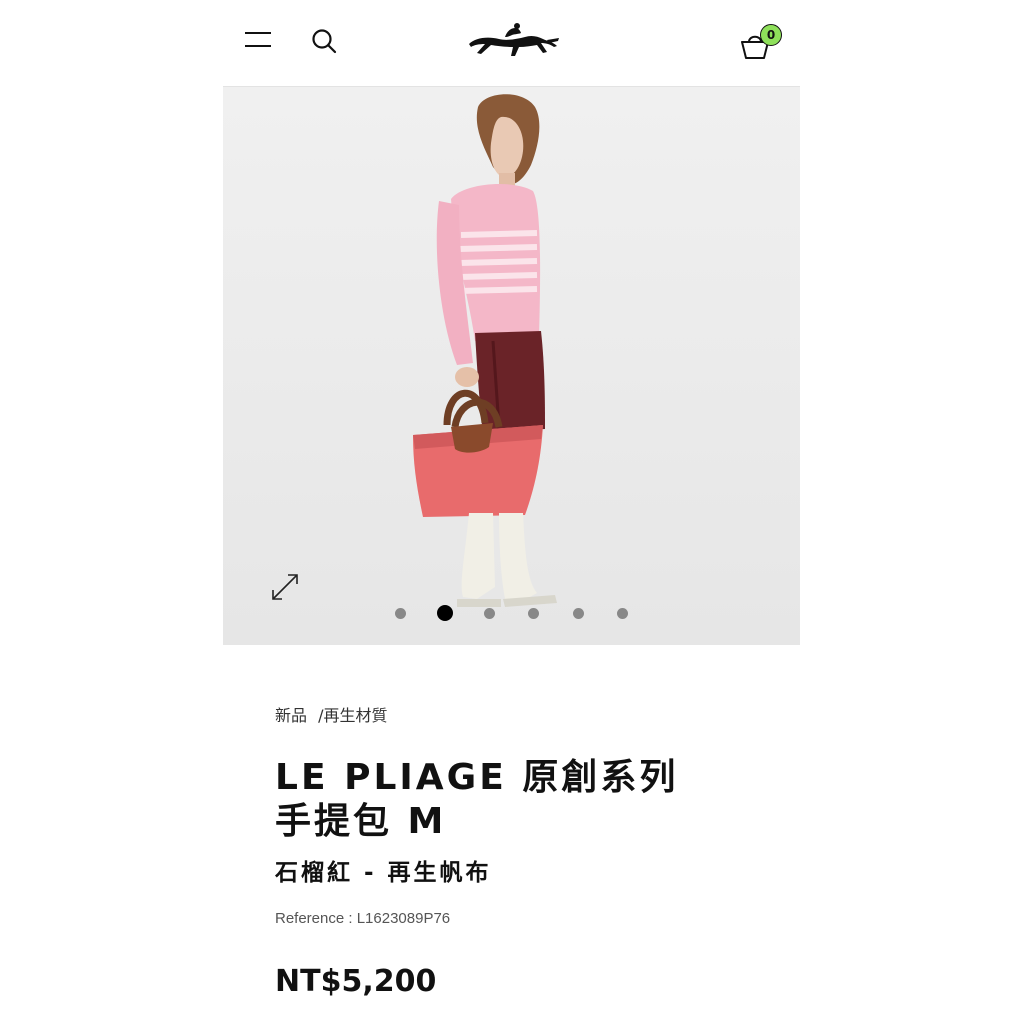 The image size is (1024, 1024). Describe the element at coordinates (361, 821) in the screenshot. I see `product-title-line-2: 手提包 M` at that location.